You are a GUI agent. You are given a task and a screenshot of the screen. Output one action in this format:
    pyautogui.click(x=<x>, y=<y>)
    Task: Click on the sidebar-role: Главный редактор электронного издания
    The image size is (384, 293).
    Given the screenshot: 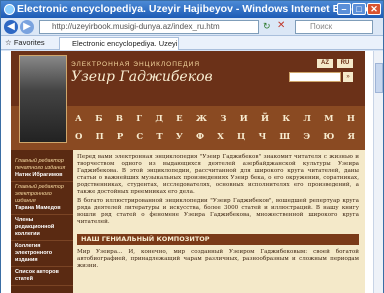 What is the action you would take?
    pyautogui.click(x=39, y=194)
    